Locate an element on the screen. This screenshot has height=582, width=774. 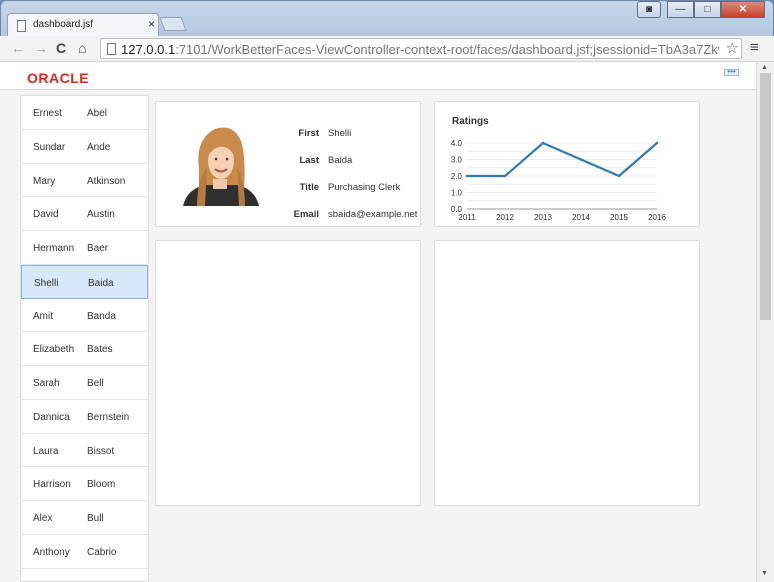
forward-arrow-icon: → is located at coordinates (41, 48).